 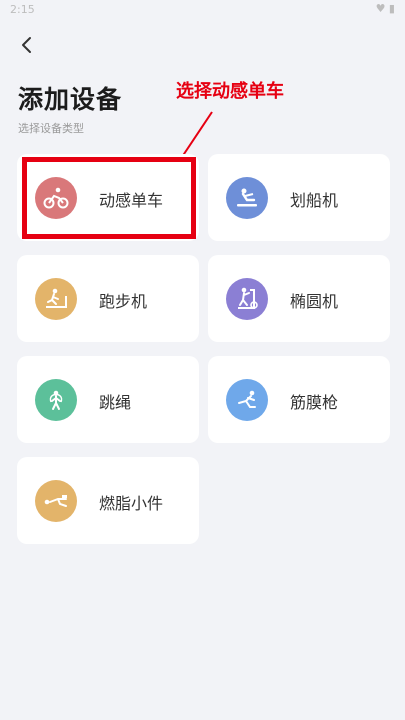 What do you see at coordinates (51, 128) in the screenshot?
I see `page-subtitle: 选择设备类型` at bounding box center [51, 128].